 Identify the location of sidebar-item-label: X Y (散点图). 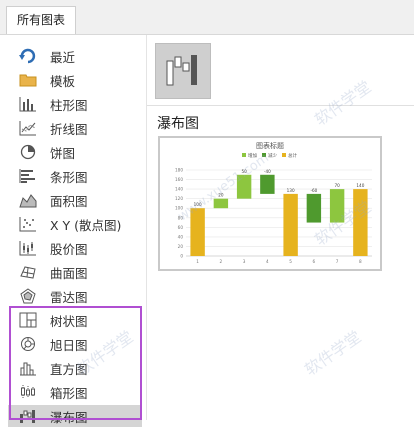
(86, 225).